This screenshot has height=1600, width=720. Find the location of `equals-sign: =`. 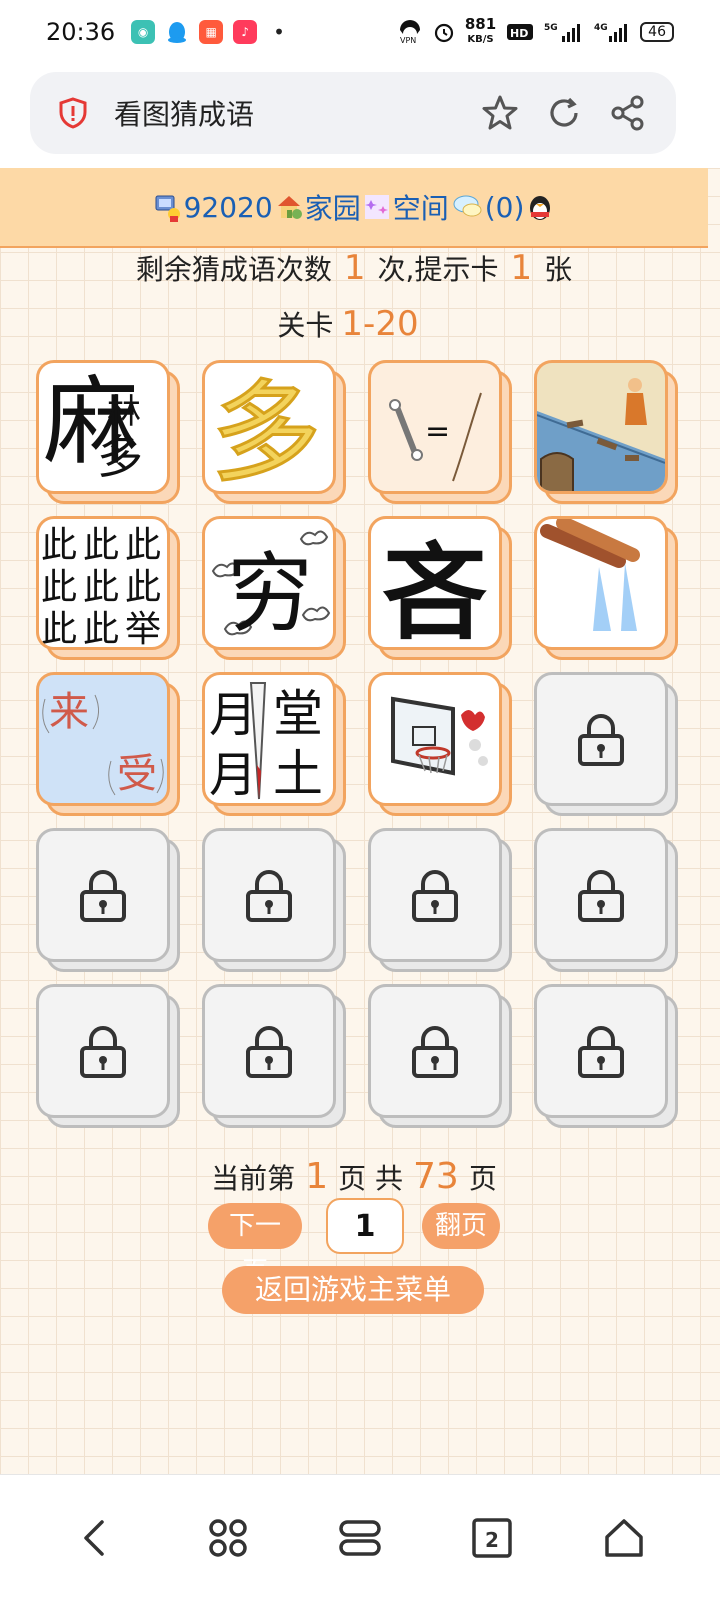

equals-sign: = is located at coordinates (437, 431).